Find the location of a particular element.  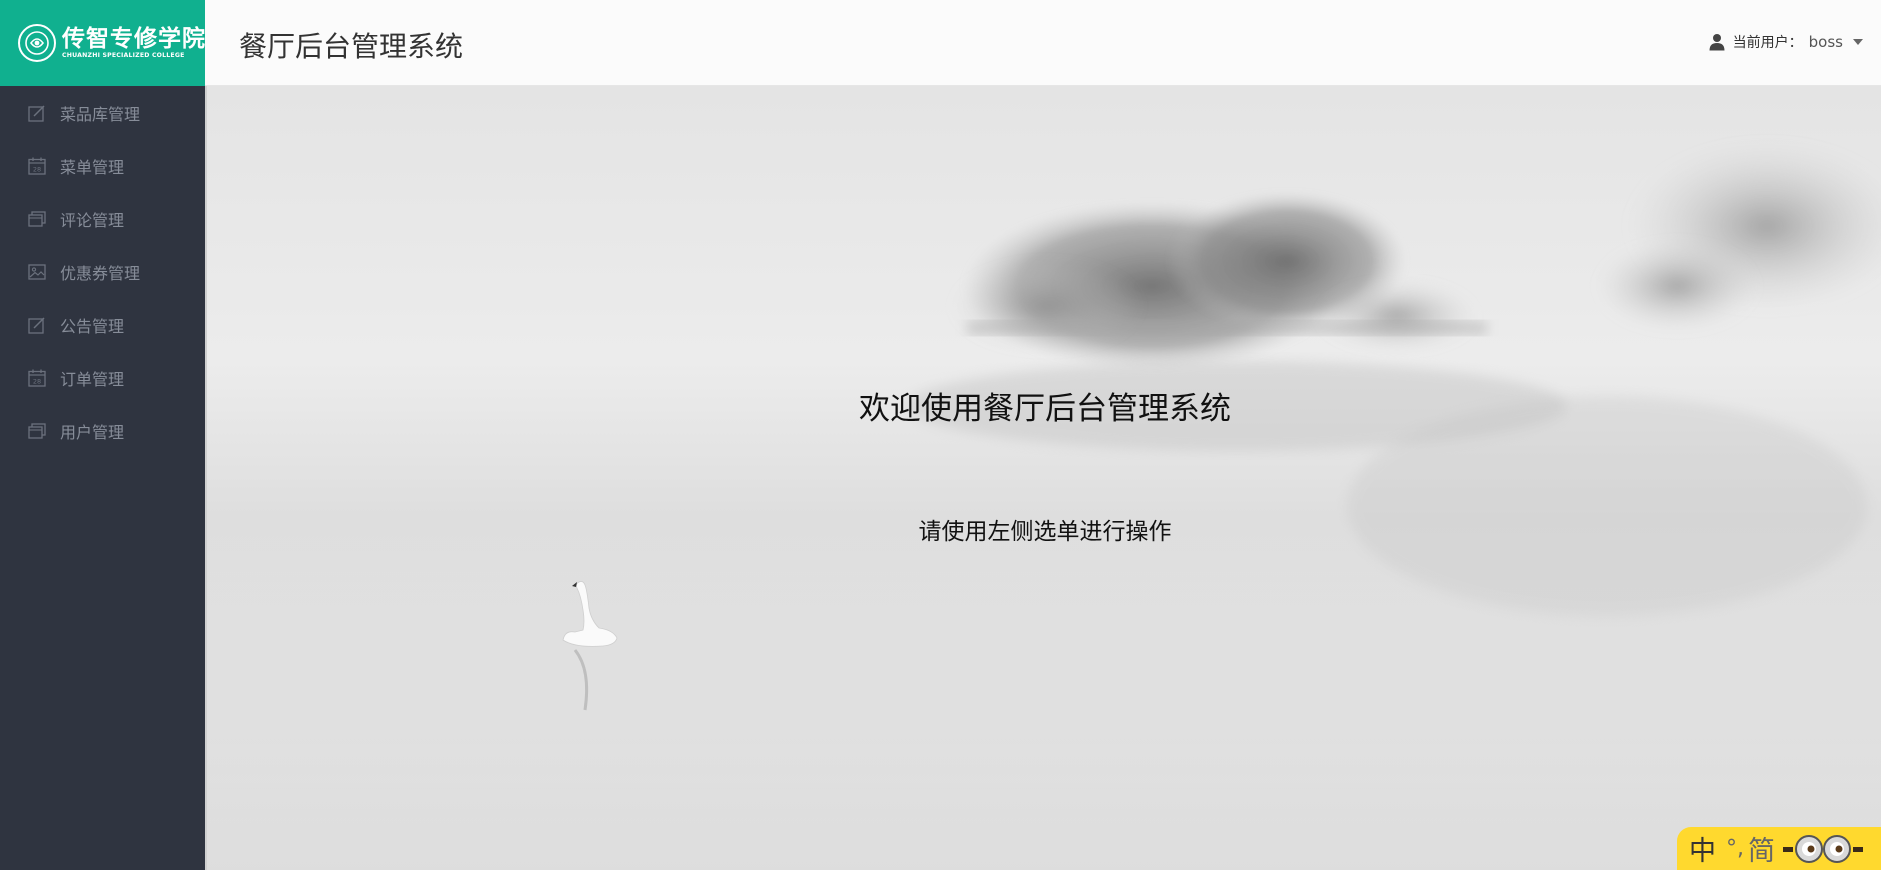

sidebar-item-comments: 评论管理 is located at coordinates (102, 218).